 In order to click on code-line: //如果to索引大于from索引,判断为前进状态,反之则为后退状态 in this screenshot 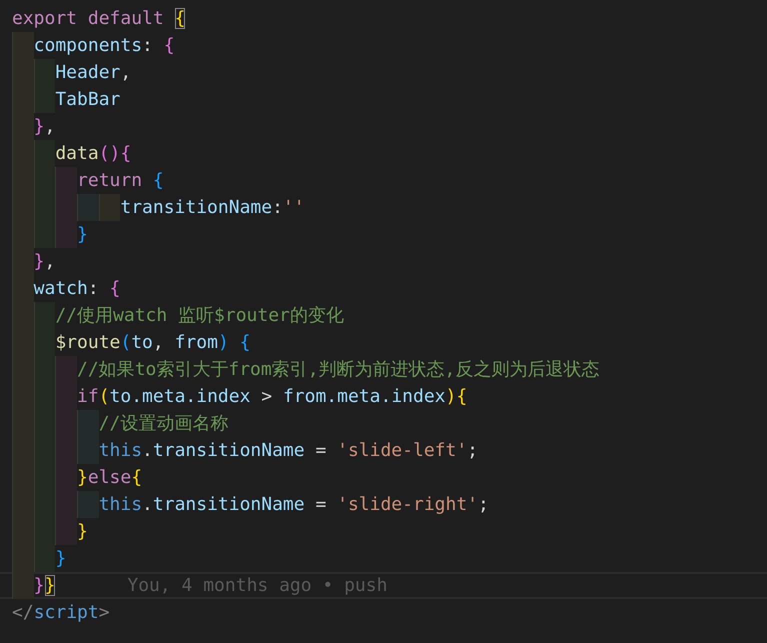, I will do `click(338, 370)`.